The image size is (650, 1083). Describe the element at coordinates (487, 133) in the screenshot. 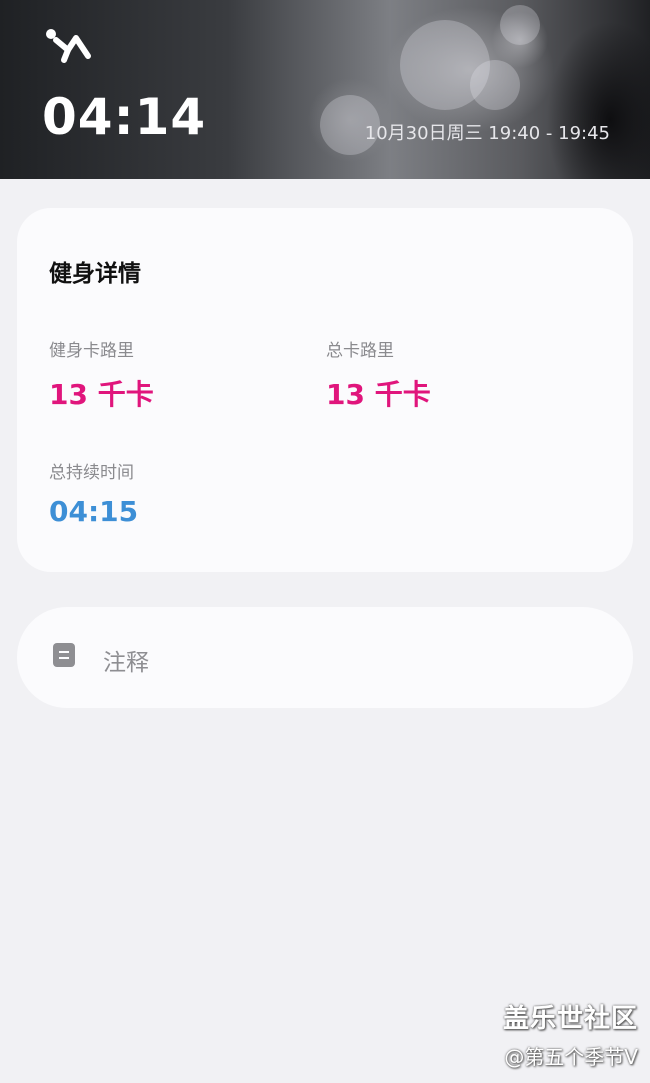

I see `workout-datetime: 10月30日周三 19:40 - 19:45` at that location.